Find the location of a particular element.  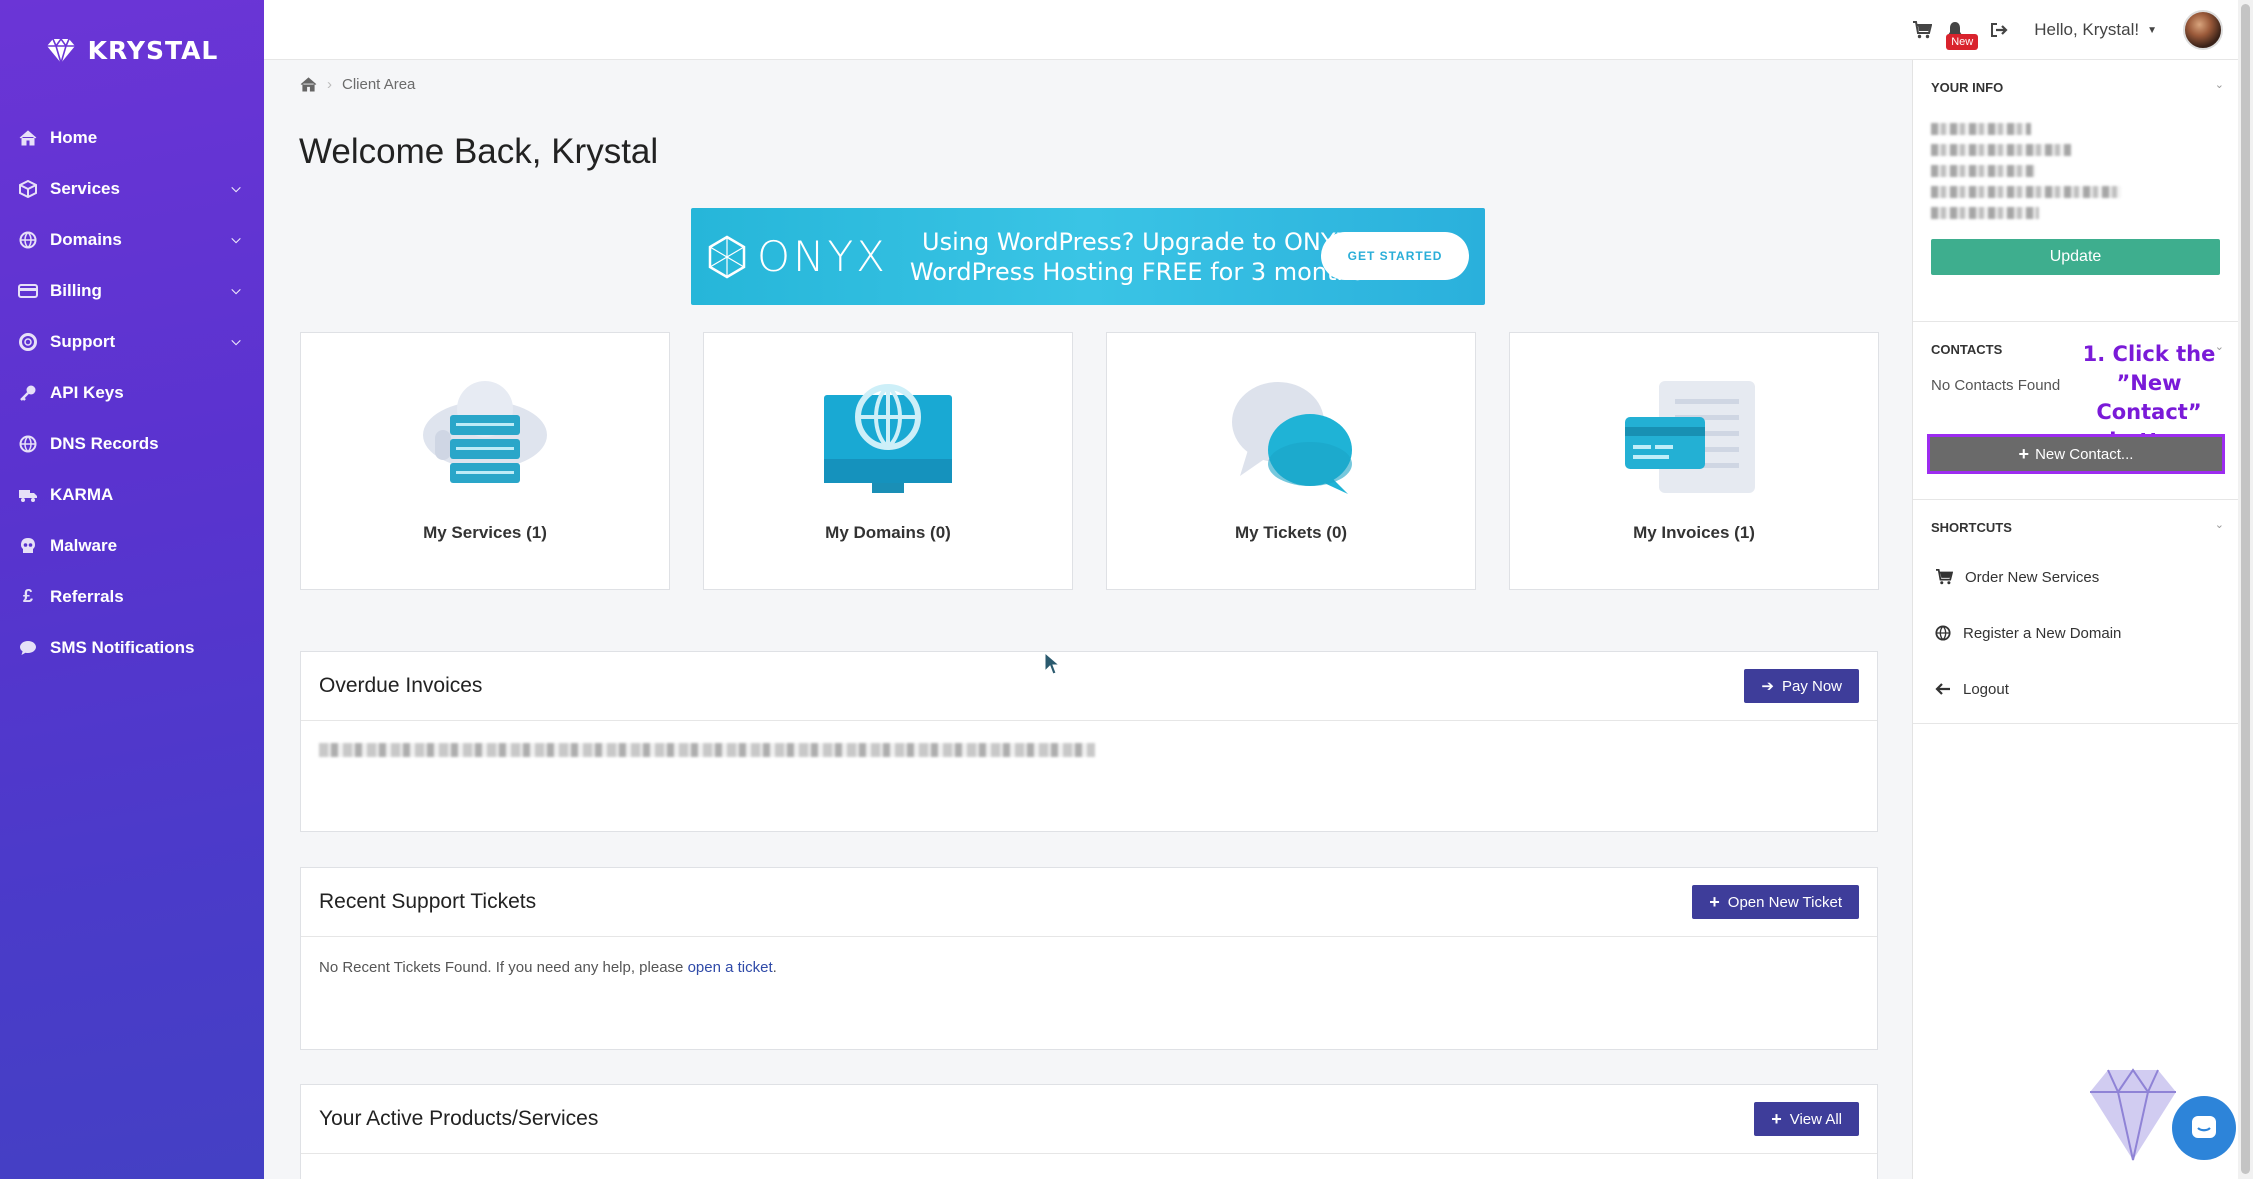

tile-my-services: My Services (1) is located at coordinates (485, 461).